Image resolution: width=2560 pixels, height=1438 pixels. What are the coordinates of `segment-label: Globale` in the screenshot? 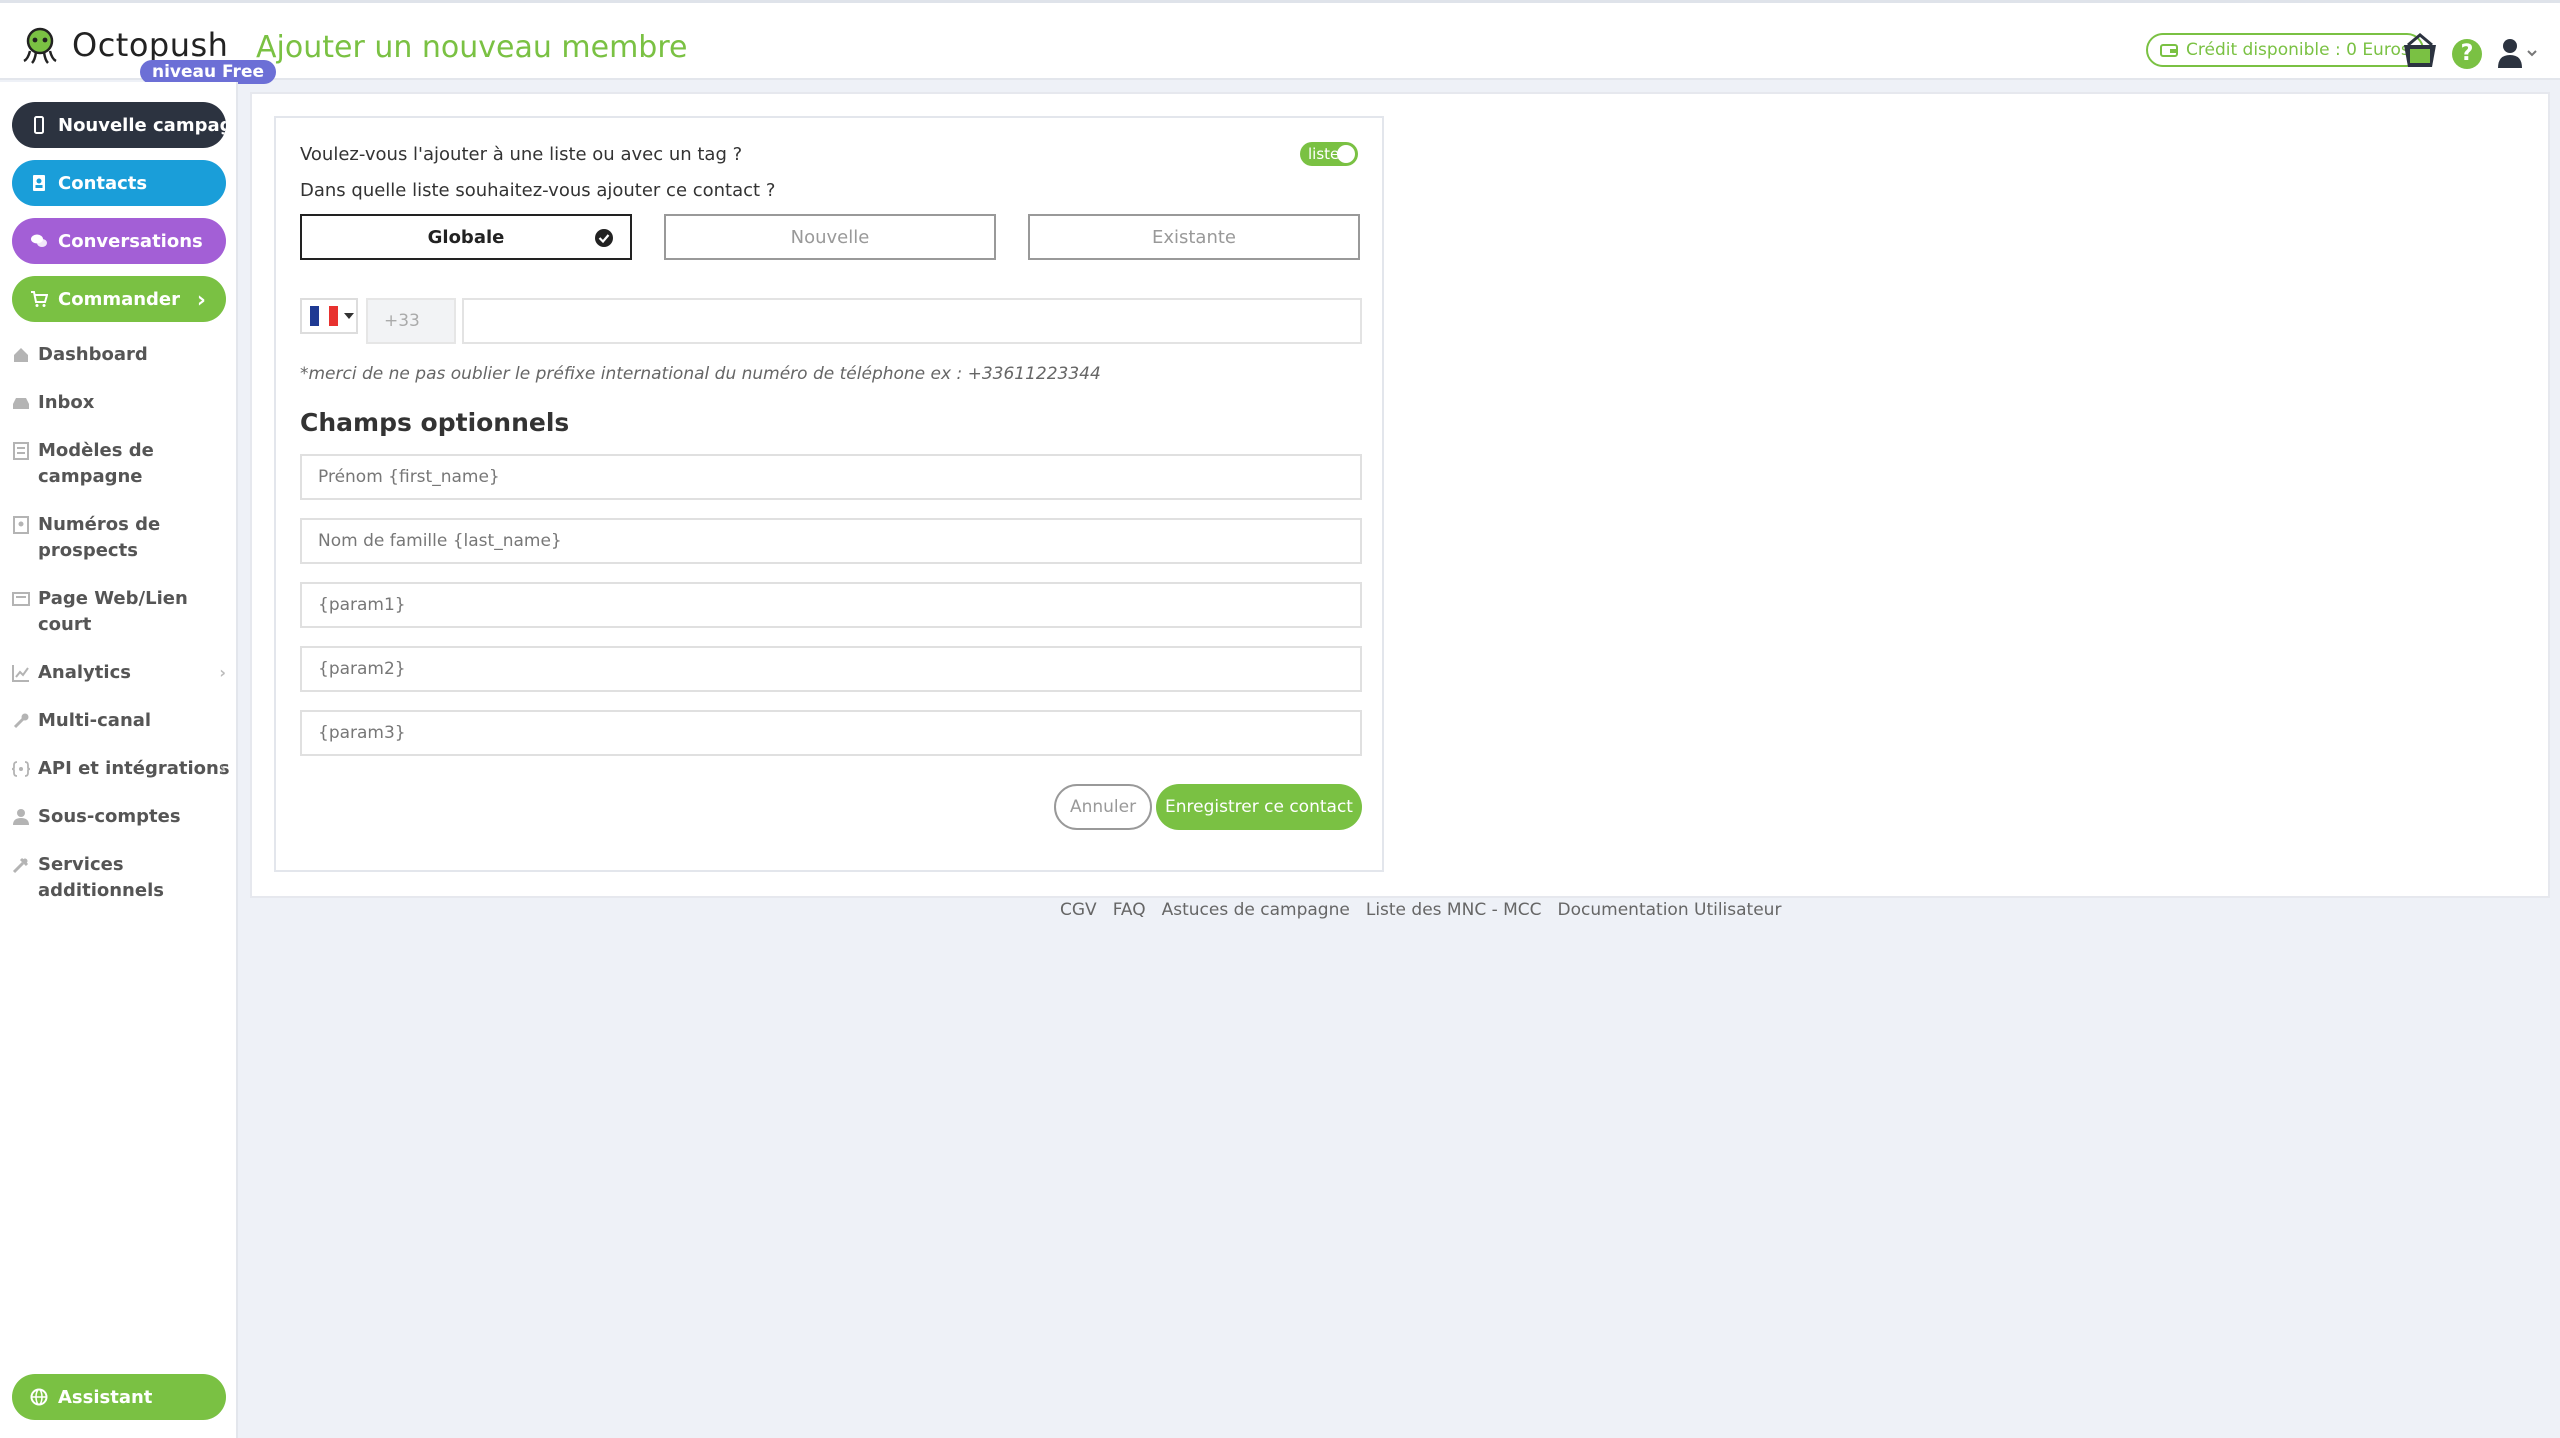 It's located at (466, 237).